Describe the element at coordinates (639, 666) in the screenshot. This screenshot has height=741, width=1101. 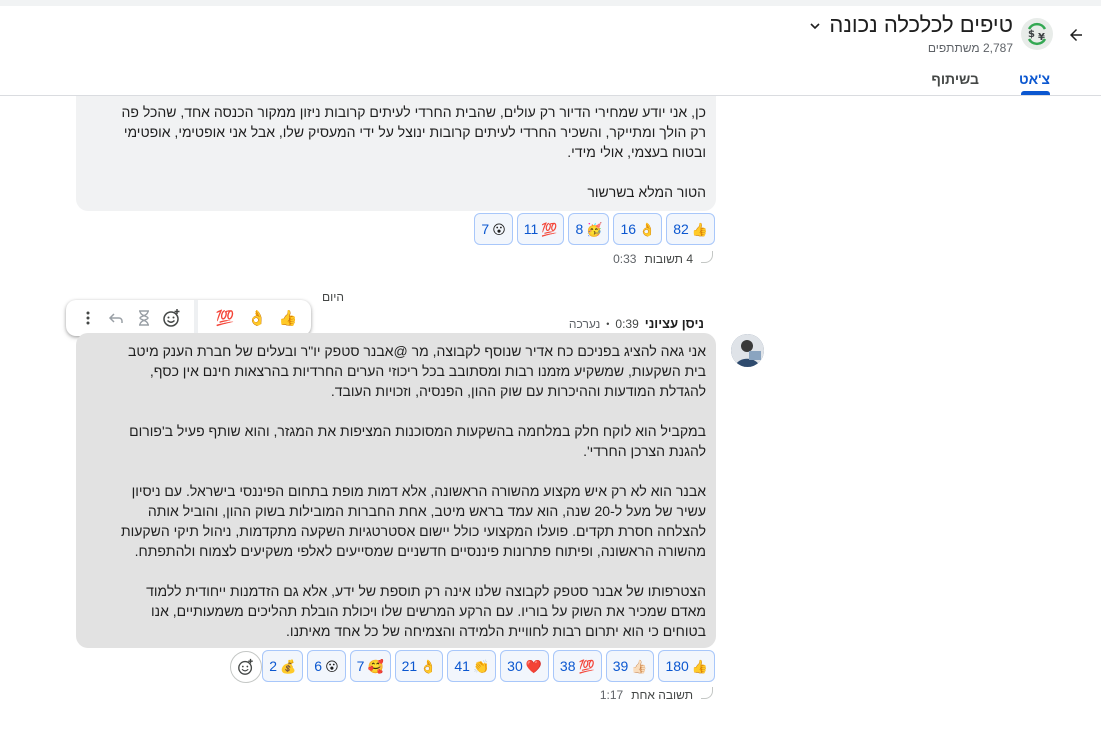
I see `thumbs-up-light-icon: 👍🏻` at that location.